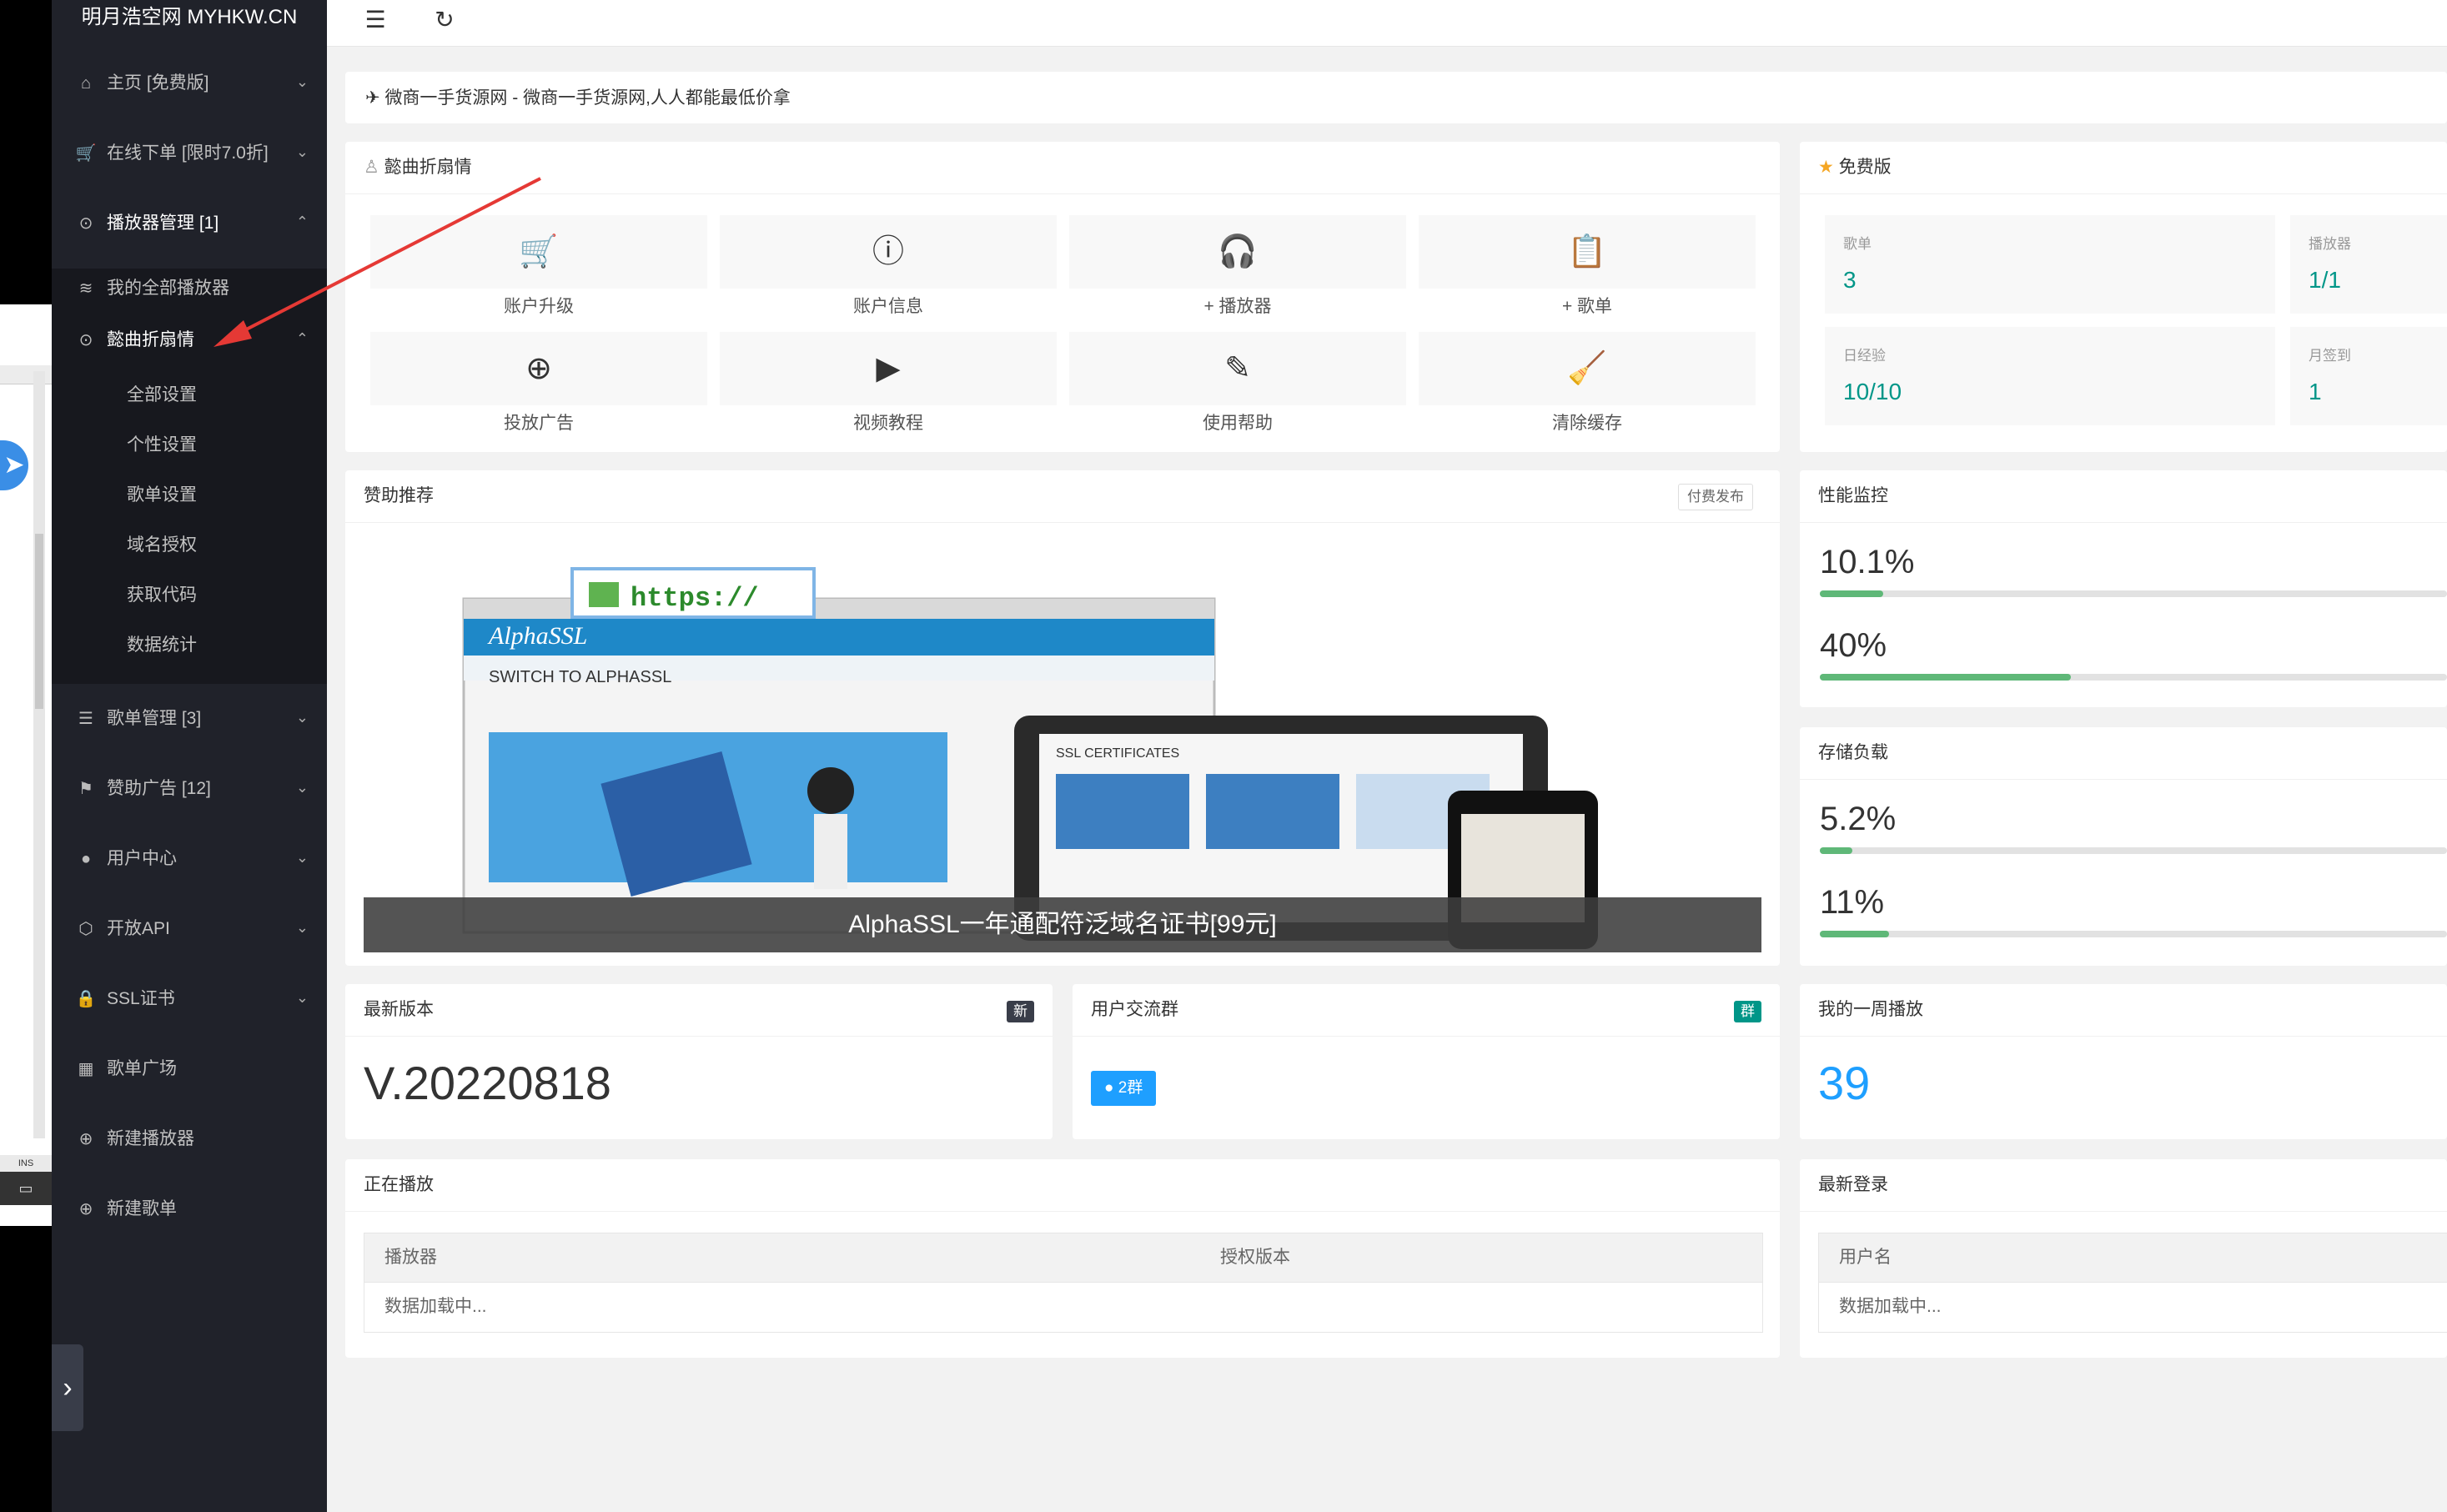  What do you see at coordinates (1850, 280) in the screenshot?
I see `stat-value: 3` at bounding box center [1850, 280].